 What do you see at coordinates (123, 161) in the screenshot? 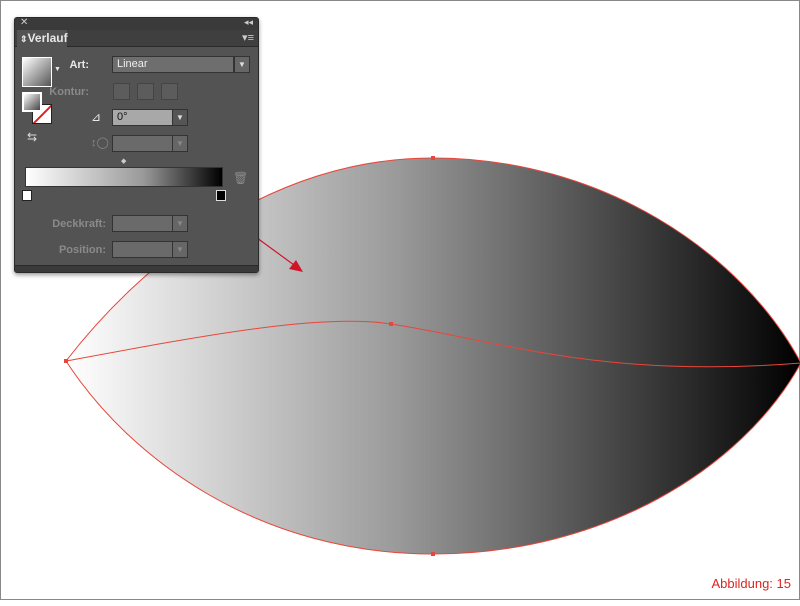
I see `midpoint-diamond: ◆` at bounding box center [123, 161].